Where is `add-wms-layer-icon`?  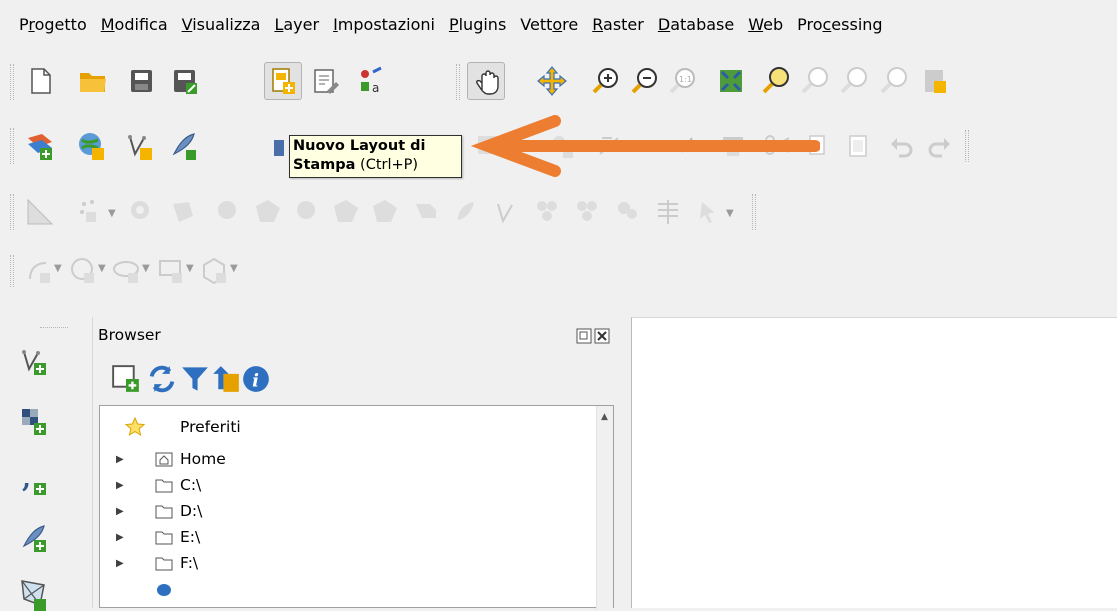
add-wms-layer-icon is located at coordinates (92, 146).